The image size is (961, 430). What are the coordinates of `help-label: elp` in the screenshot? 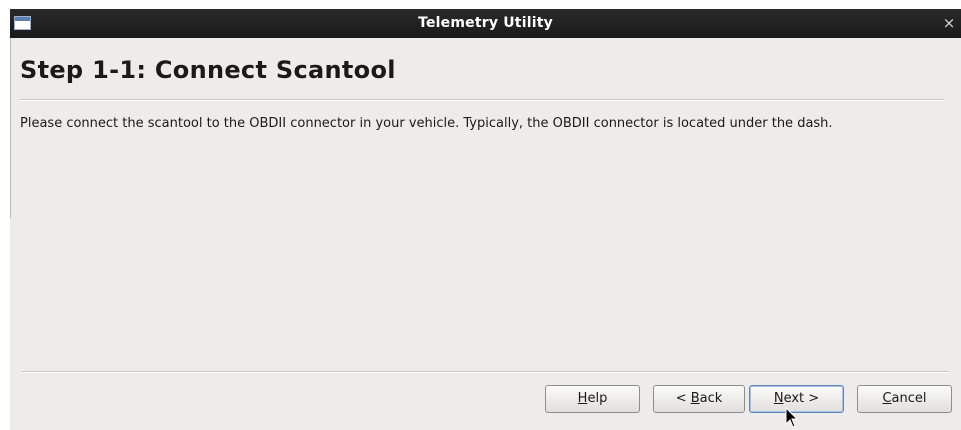 It's located at (597, 398).